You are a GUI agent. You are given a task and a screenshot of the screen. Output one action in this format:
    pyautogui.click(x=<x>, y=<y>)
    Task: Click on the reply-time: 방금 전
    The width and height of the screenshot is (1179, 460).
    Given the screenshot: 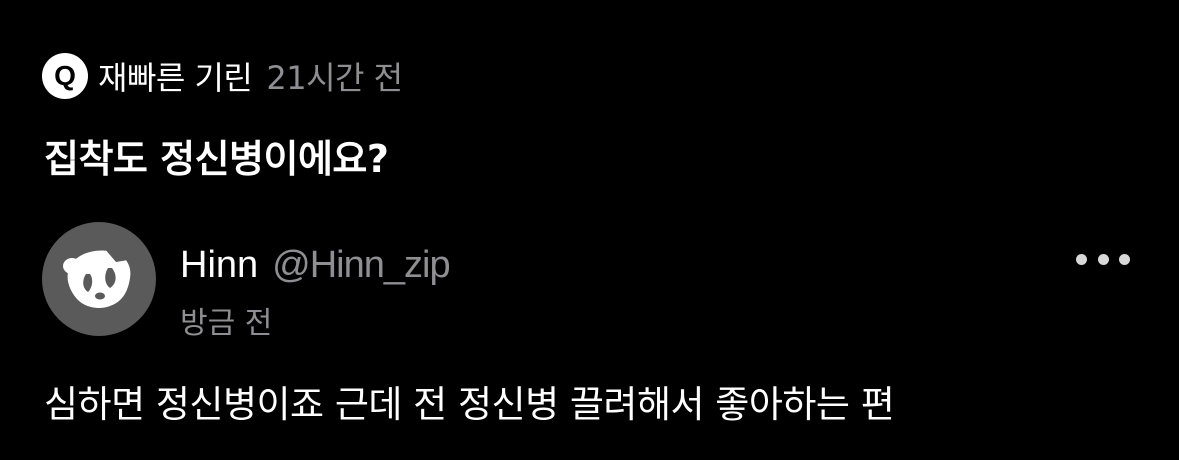 What is the action you would take?
    pyautogui.click(x=226, y=323)
    